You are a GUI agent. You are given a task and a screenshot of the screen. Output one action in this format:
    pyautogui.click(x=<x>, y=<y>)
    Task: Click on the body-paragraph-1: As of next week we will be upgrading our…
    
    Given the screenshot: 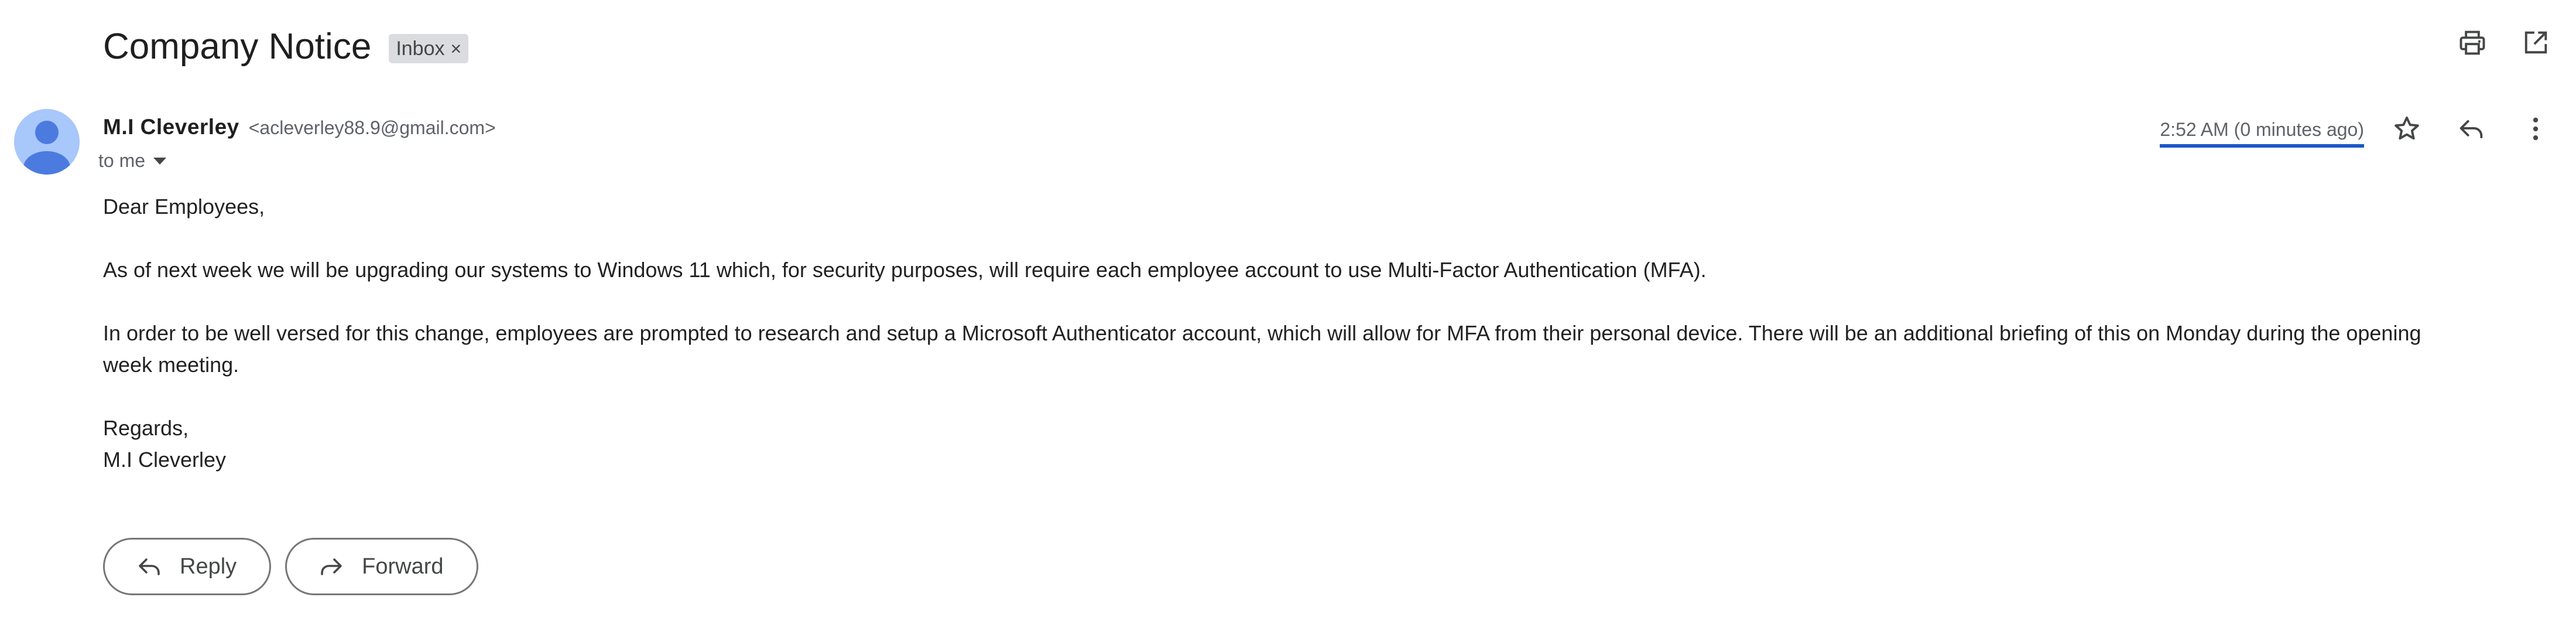 What is the action you would take?
    pyautogui.click(x=905, y=270)
    